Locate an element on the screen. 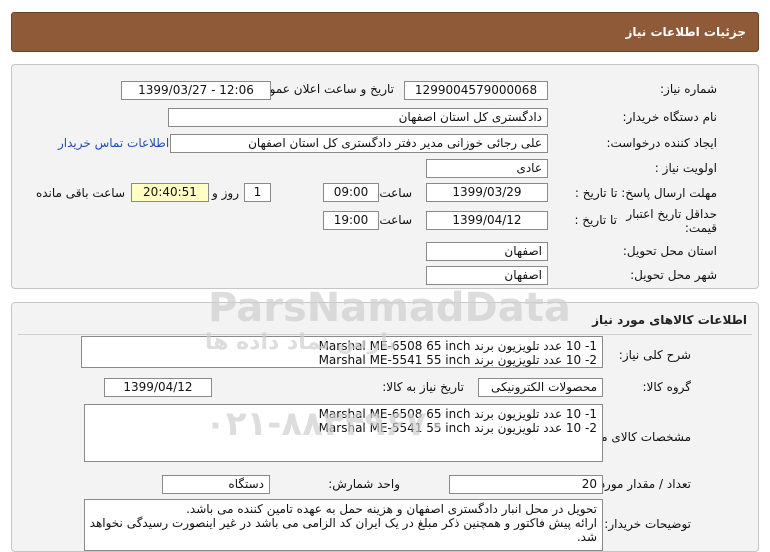 The height and width of the screenshot is (552, 770). goods-panel-title: اطلاعات کالاهای مورد نیاز is located at coordinates (669, 320).